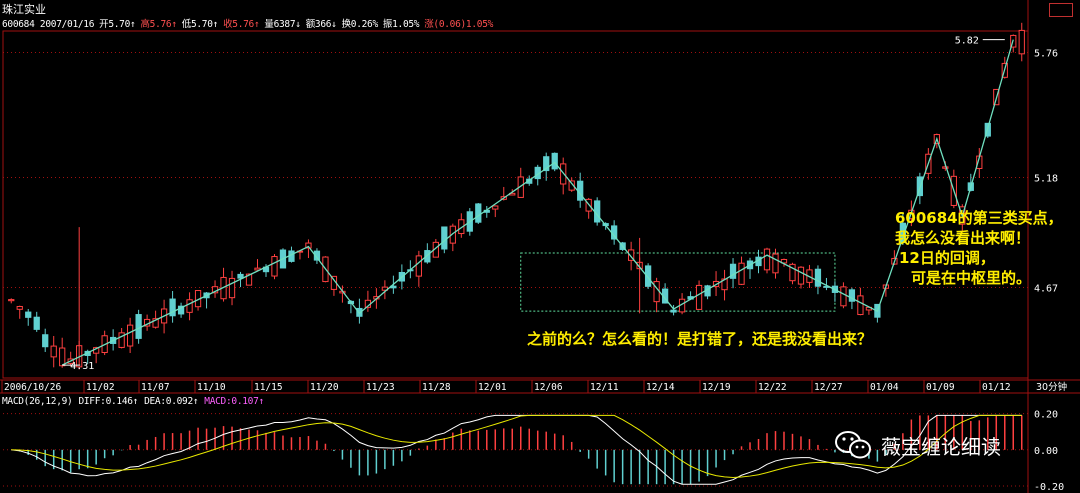 This screenshot has width=1080, height=493. What do you see at coordinates (772, 387) in the screenshot?
I see `date-tick-label: 12/22` at bounding box center [772, 387].